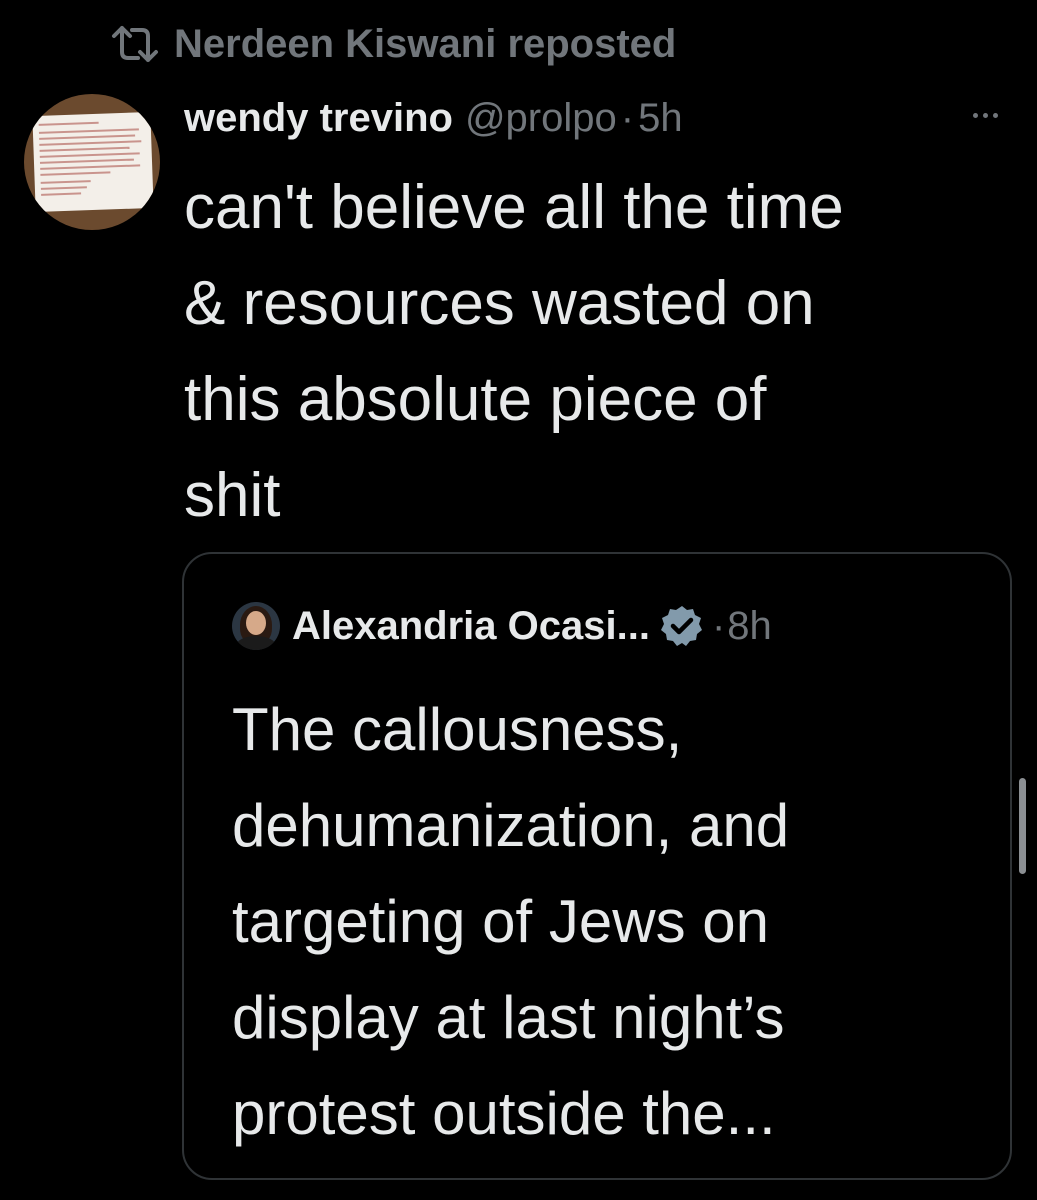 Image resolution: width=1037 pixels, height=1200 pixels. What do you see at coordinates (660, 118) in the screenshot?
I see `tweet-timestamp: 5h` at bounding box center [660, 118].